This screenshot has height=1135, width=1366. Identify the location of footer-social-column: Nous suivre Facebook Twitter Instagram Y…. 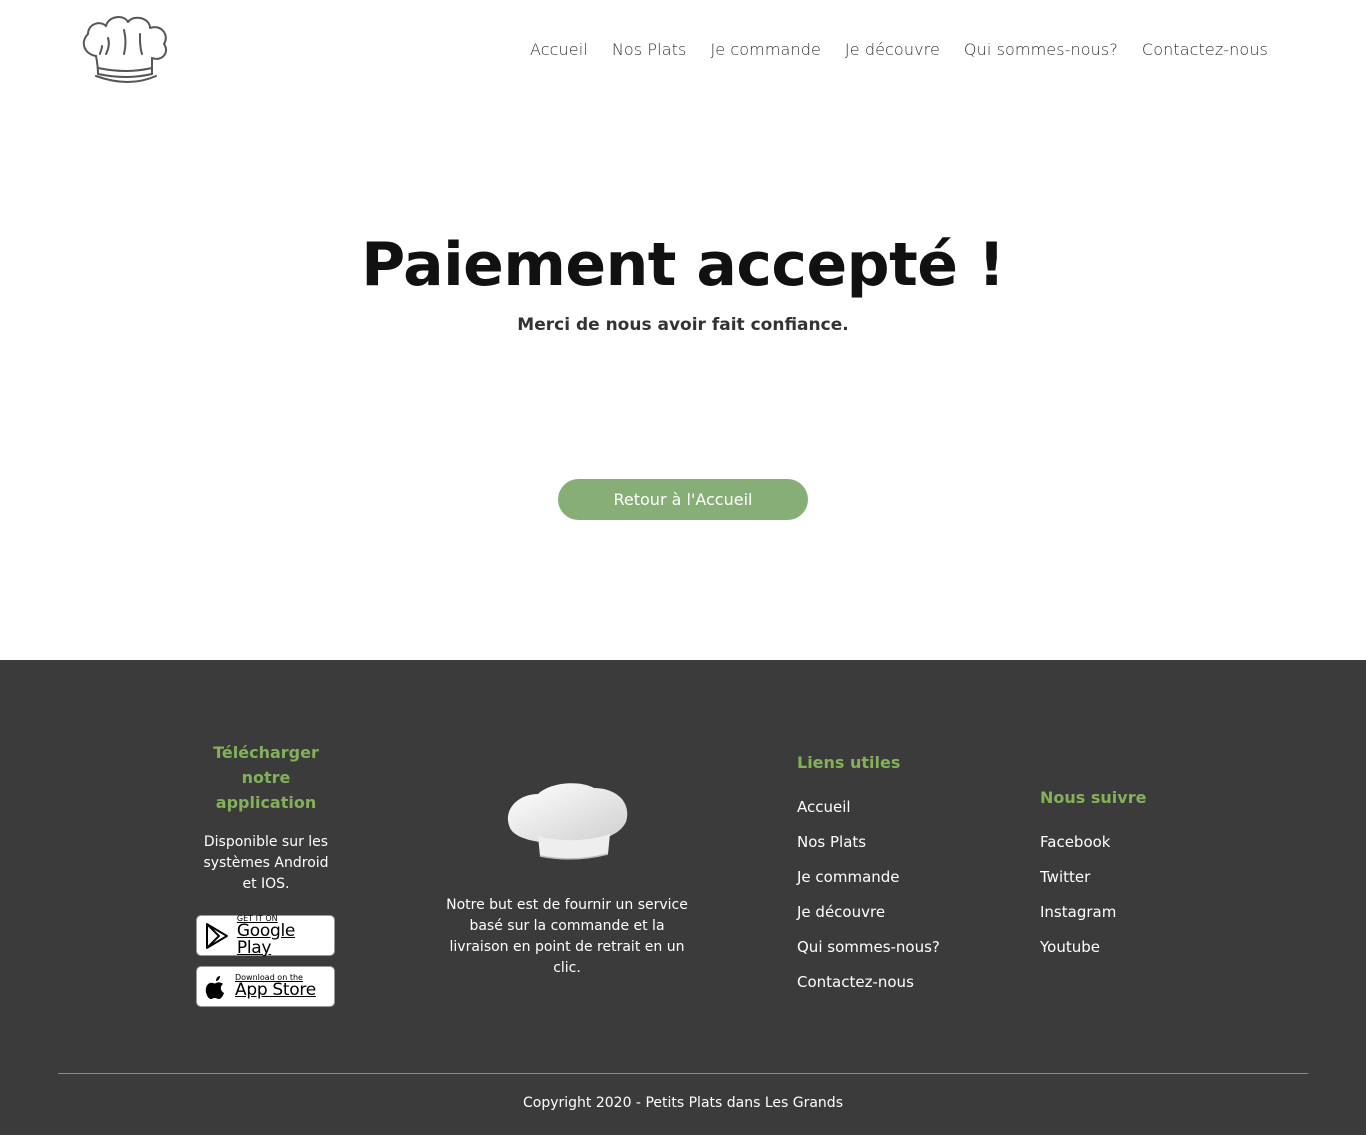
(1140, 875).